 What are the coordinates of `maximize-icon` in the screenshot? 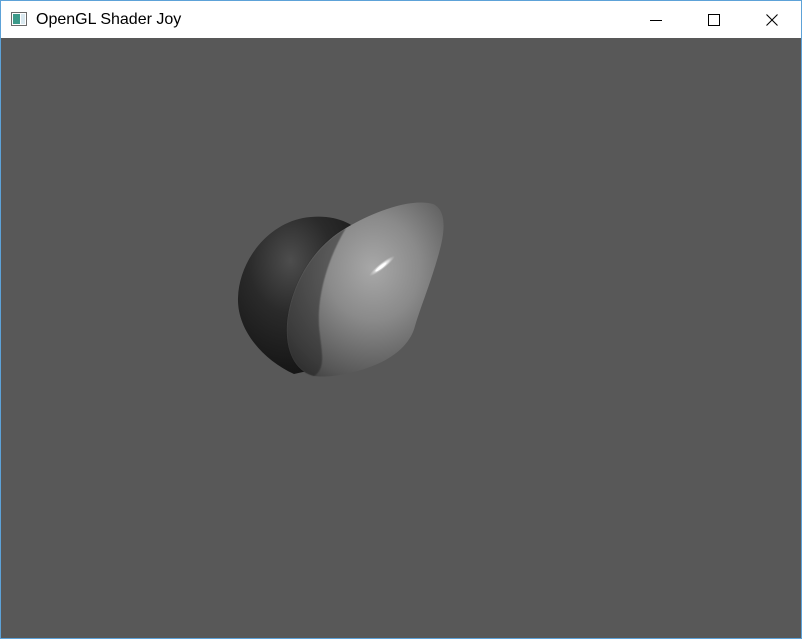 It's located at (714, 19).